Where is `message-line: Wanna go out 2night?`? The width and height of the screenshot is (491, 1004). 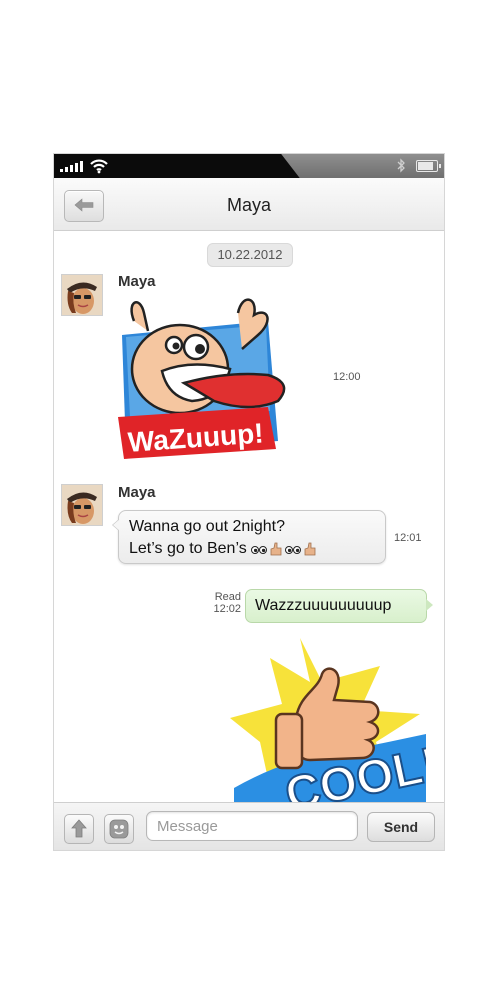 message-line: Wanna go out 2night? is located at coordinates (207, 526).